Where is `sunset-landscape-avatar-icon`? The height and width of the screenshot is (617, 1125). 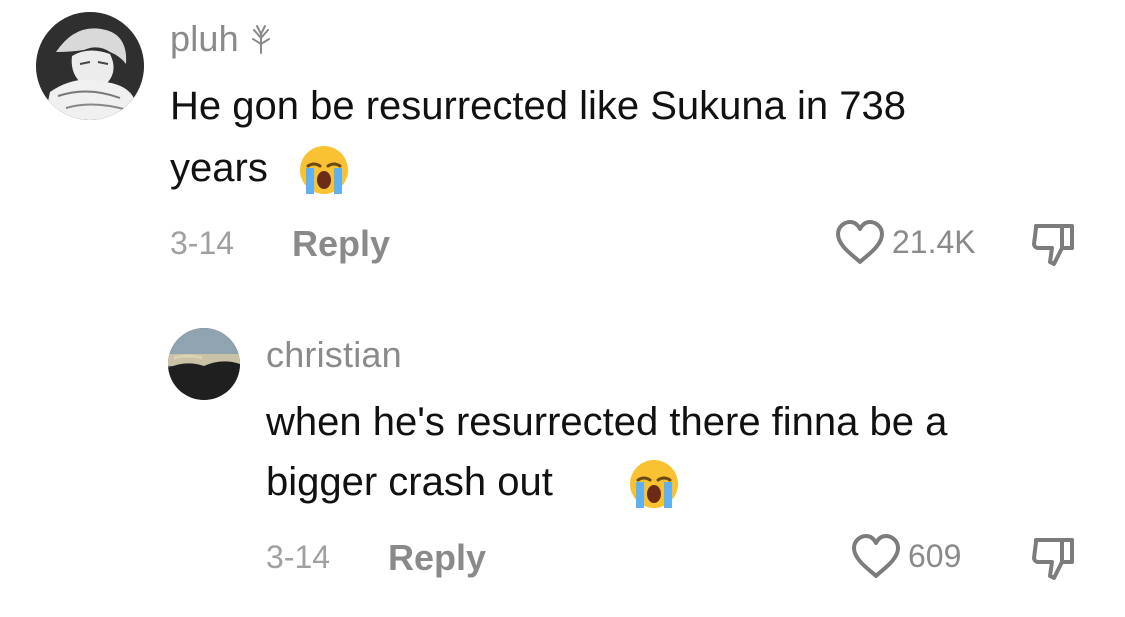 sunset-landscape-avatar-icon is located at coordinates (204, 364).